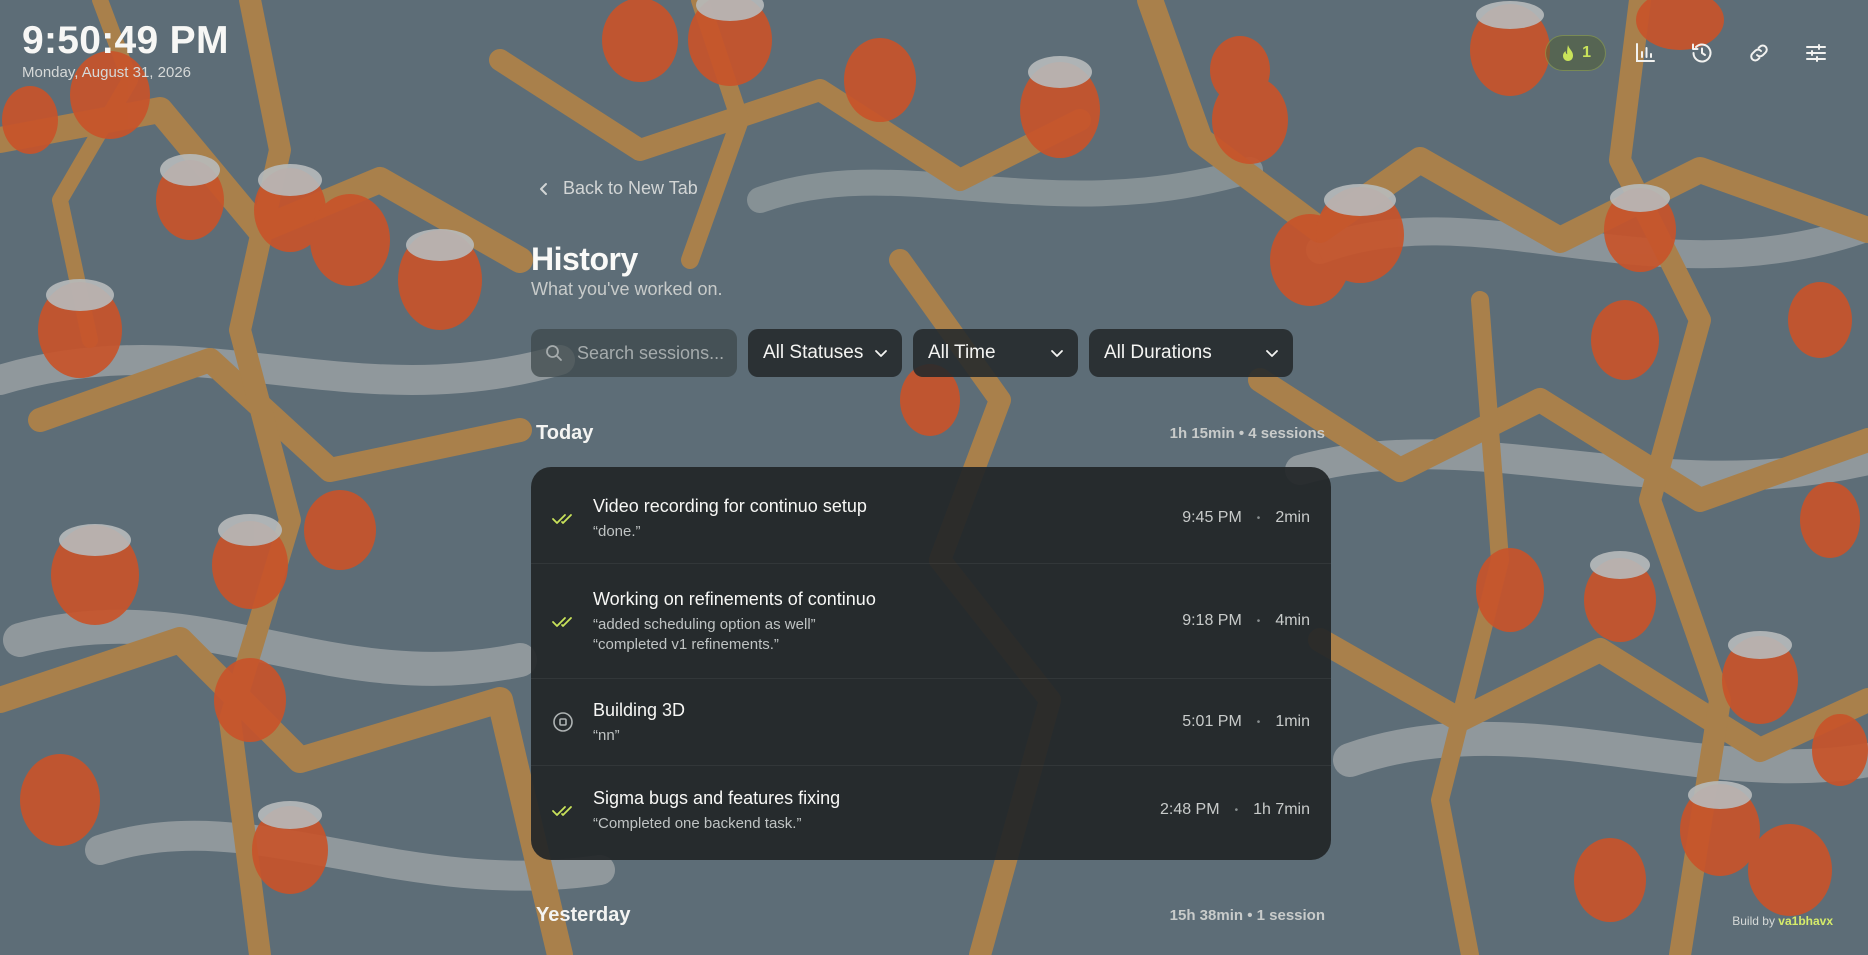 This screenshot has height=955, width=1868. Describe the element at coordinates (617, 531) in the screenshot. I see `session-note: “done.”` at that location.